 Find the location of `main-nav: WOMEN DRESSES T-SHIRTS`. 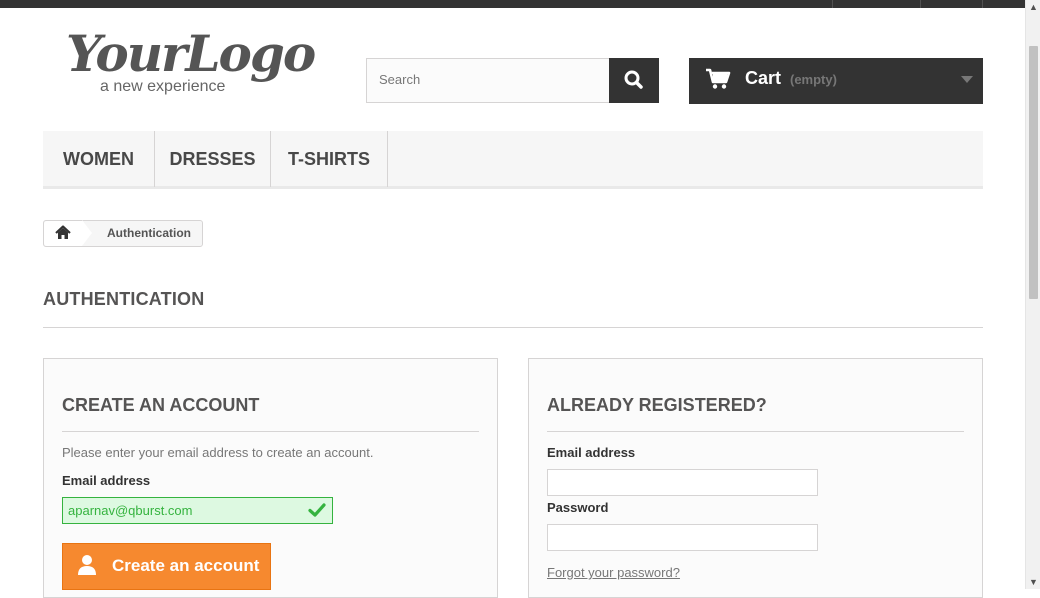

main-nav: WOMEN DRESSES T-SHIRTS is located at coordinates (513, 160).